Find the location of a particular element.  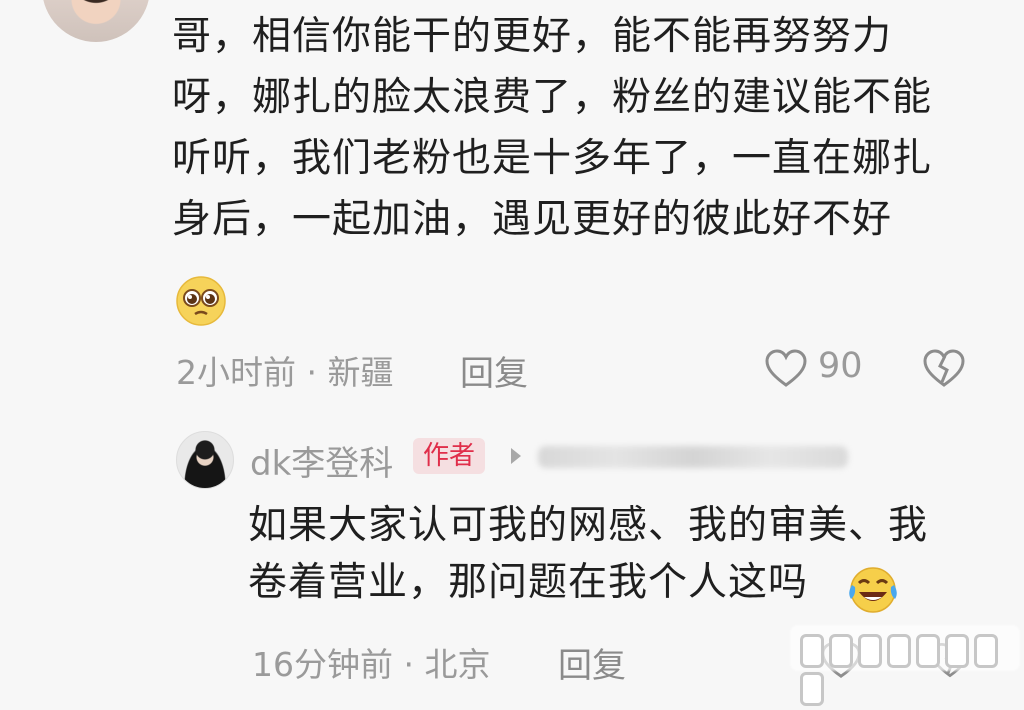

author-avatar is located at coordinates (205, 460).